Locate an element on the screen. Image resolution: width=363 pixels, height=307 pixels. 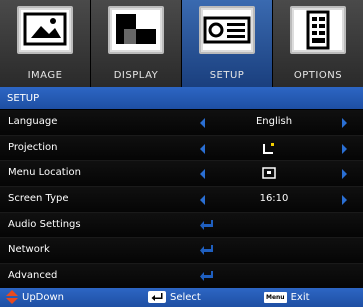
menu-item-menu-location: Menu Location is located at coordinates (181, 174).